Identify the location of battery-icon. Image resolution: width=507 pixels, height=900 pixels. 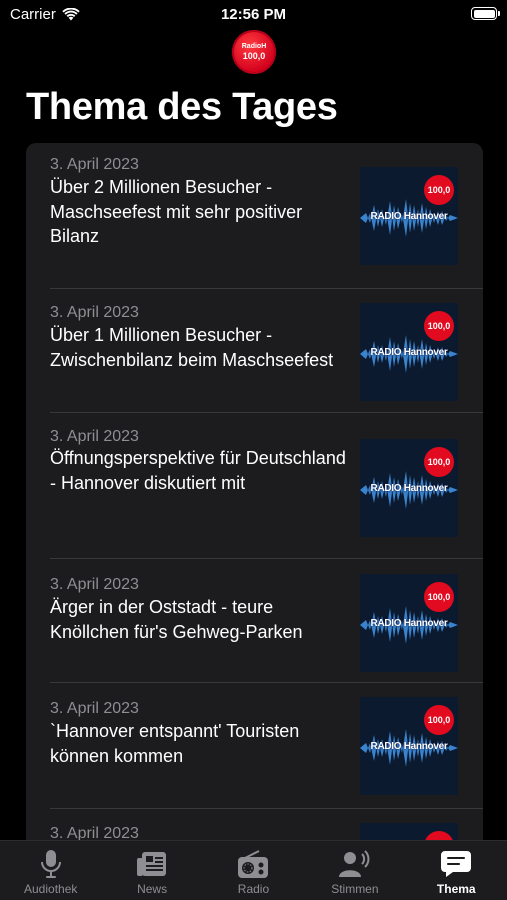
(485, 13).